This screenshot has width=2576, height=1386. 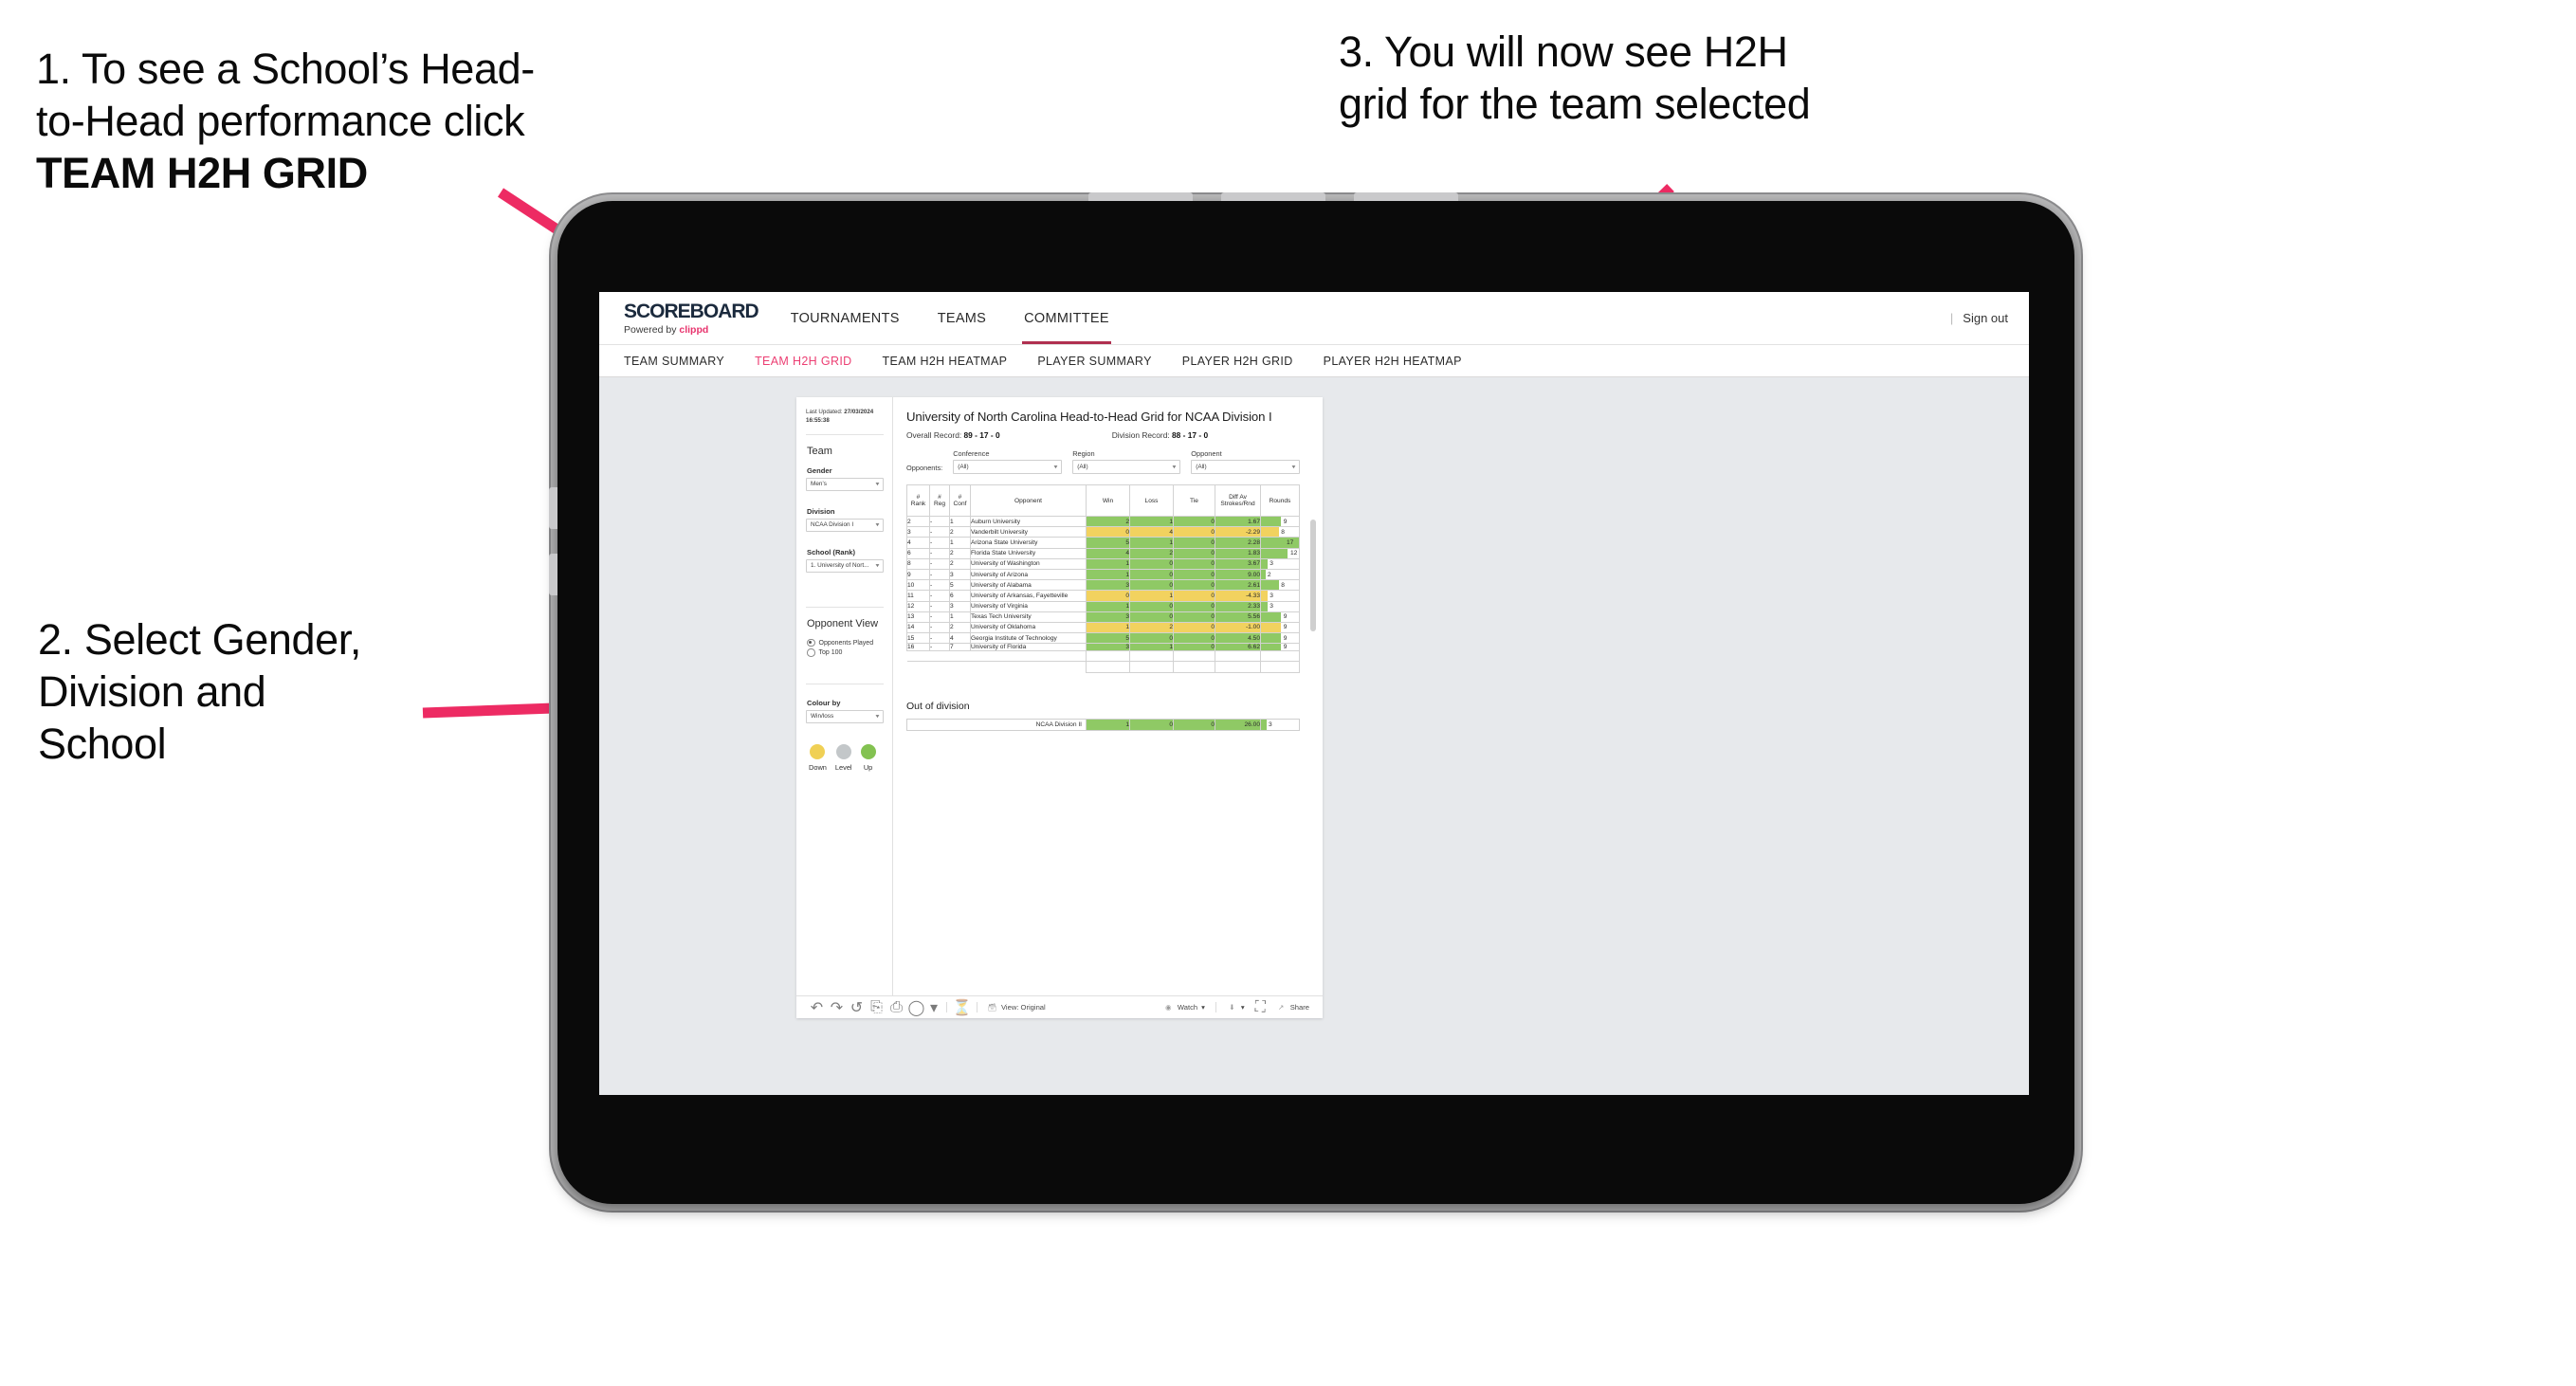 I want to click on cell-rank: 10, so click(x=918, y=585).